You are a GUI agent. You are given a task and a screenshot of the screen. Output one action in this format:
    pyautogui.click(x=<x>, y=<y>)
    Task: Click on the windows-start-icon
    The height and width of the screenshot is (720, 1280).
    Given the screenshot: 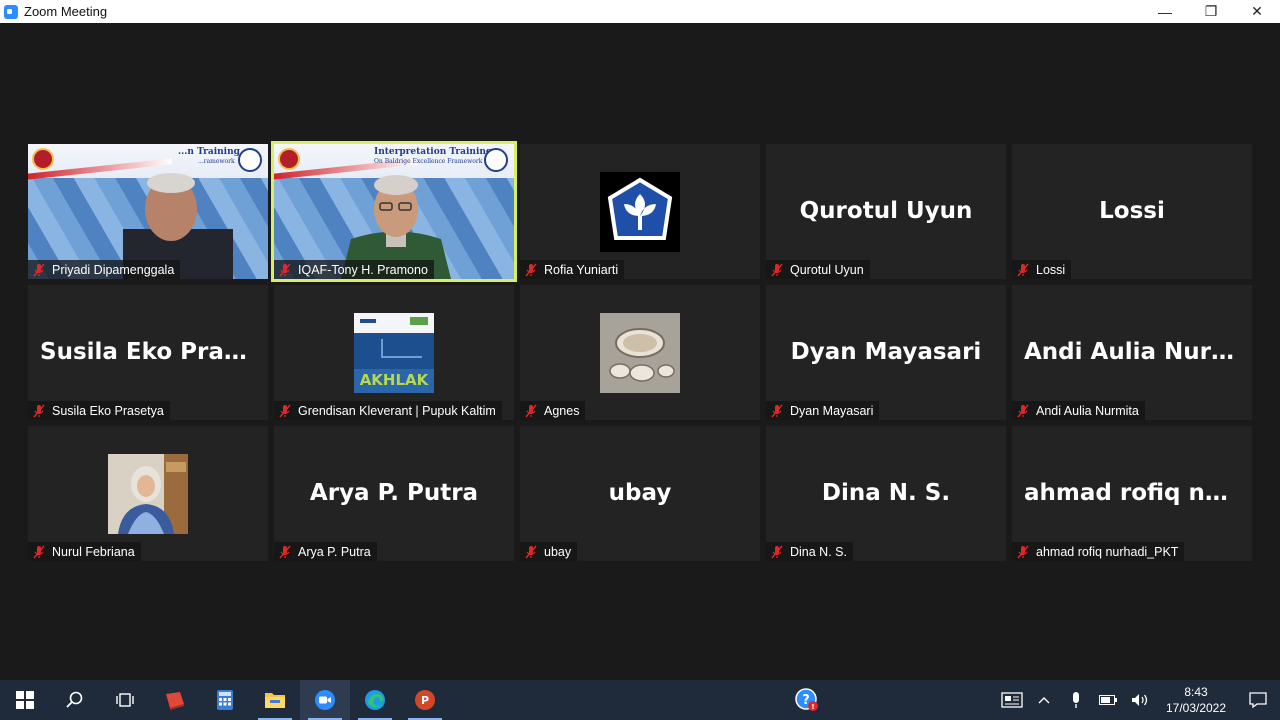 What is the action you would take?
    pyautogui.click(x=25, y=700)
    